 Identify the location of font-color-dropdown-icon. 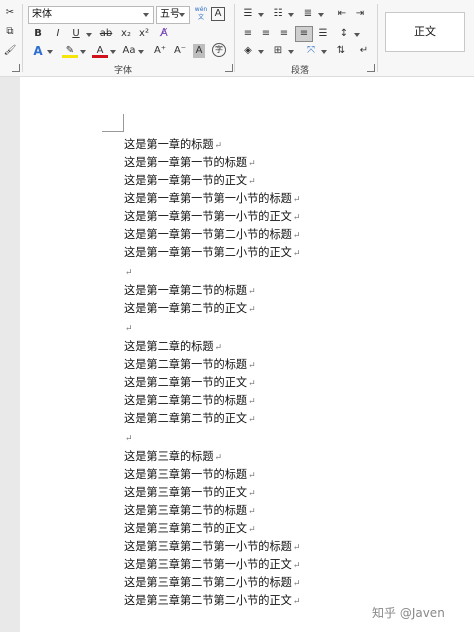
(113, 52).